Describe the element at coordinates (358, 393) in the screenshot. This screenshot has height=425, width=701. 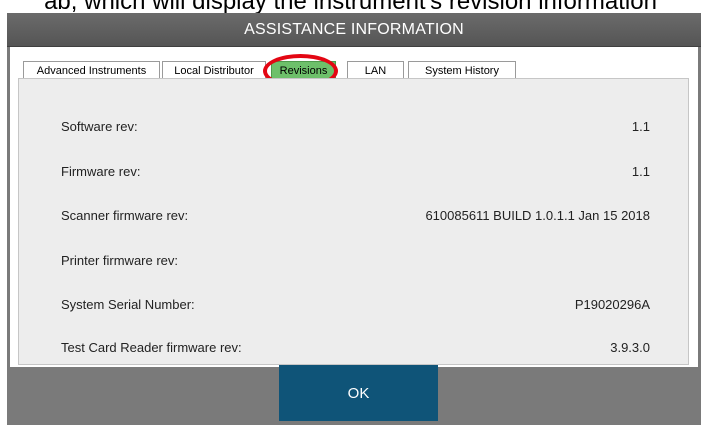
I see `ok-button: OK` at that location.